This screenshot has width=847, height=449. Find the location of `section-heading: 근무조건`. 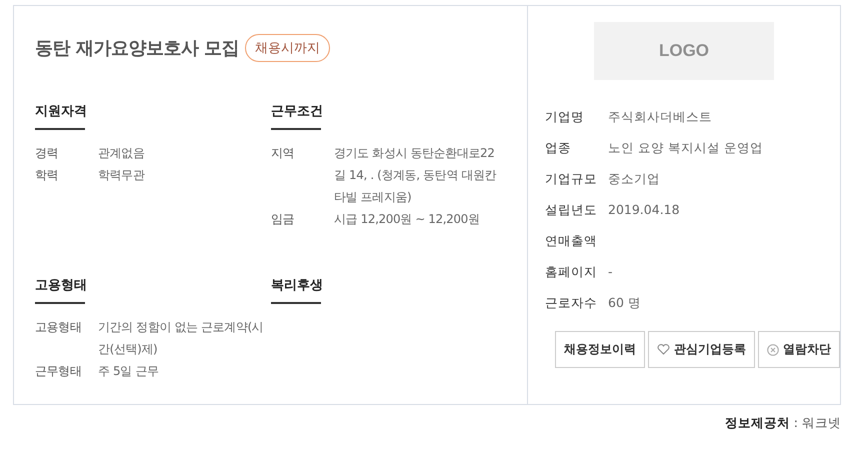

section-heading: 근무조건 is located at coordinates (296, 116).